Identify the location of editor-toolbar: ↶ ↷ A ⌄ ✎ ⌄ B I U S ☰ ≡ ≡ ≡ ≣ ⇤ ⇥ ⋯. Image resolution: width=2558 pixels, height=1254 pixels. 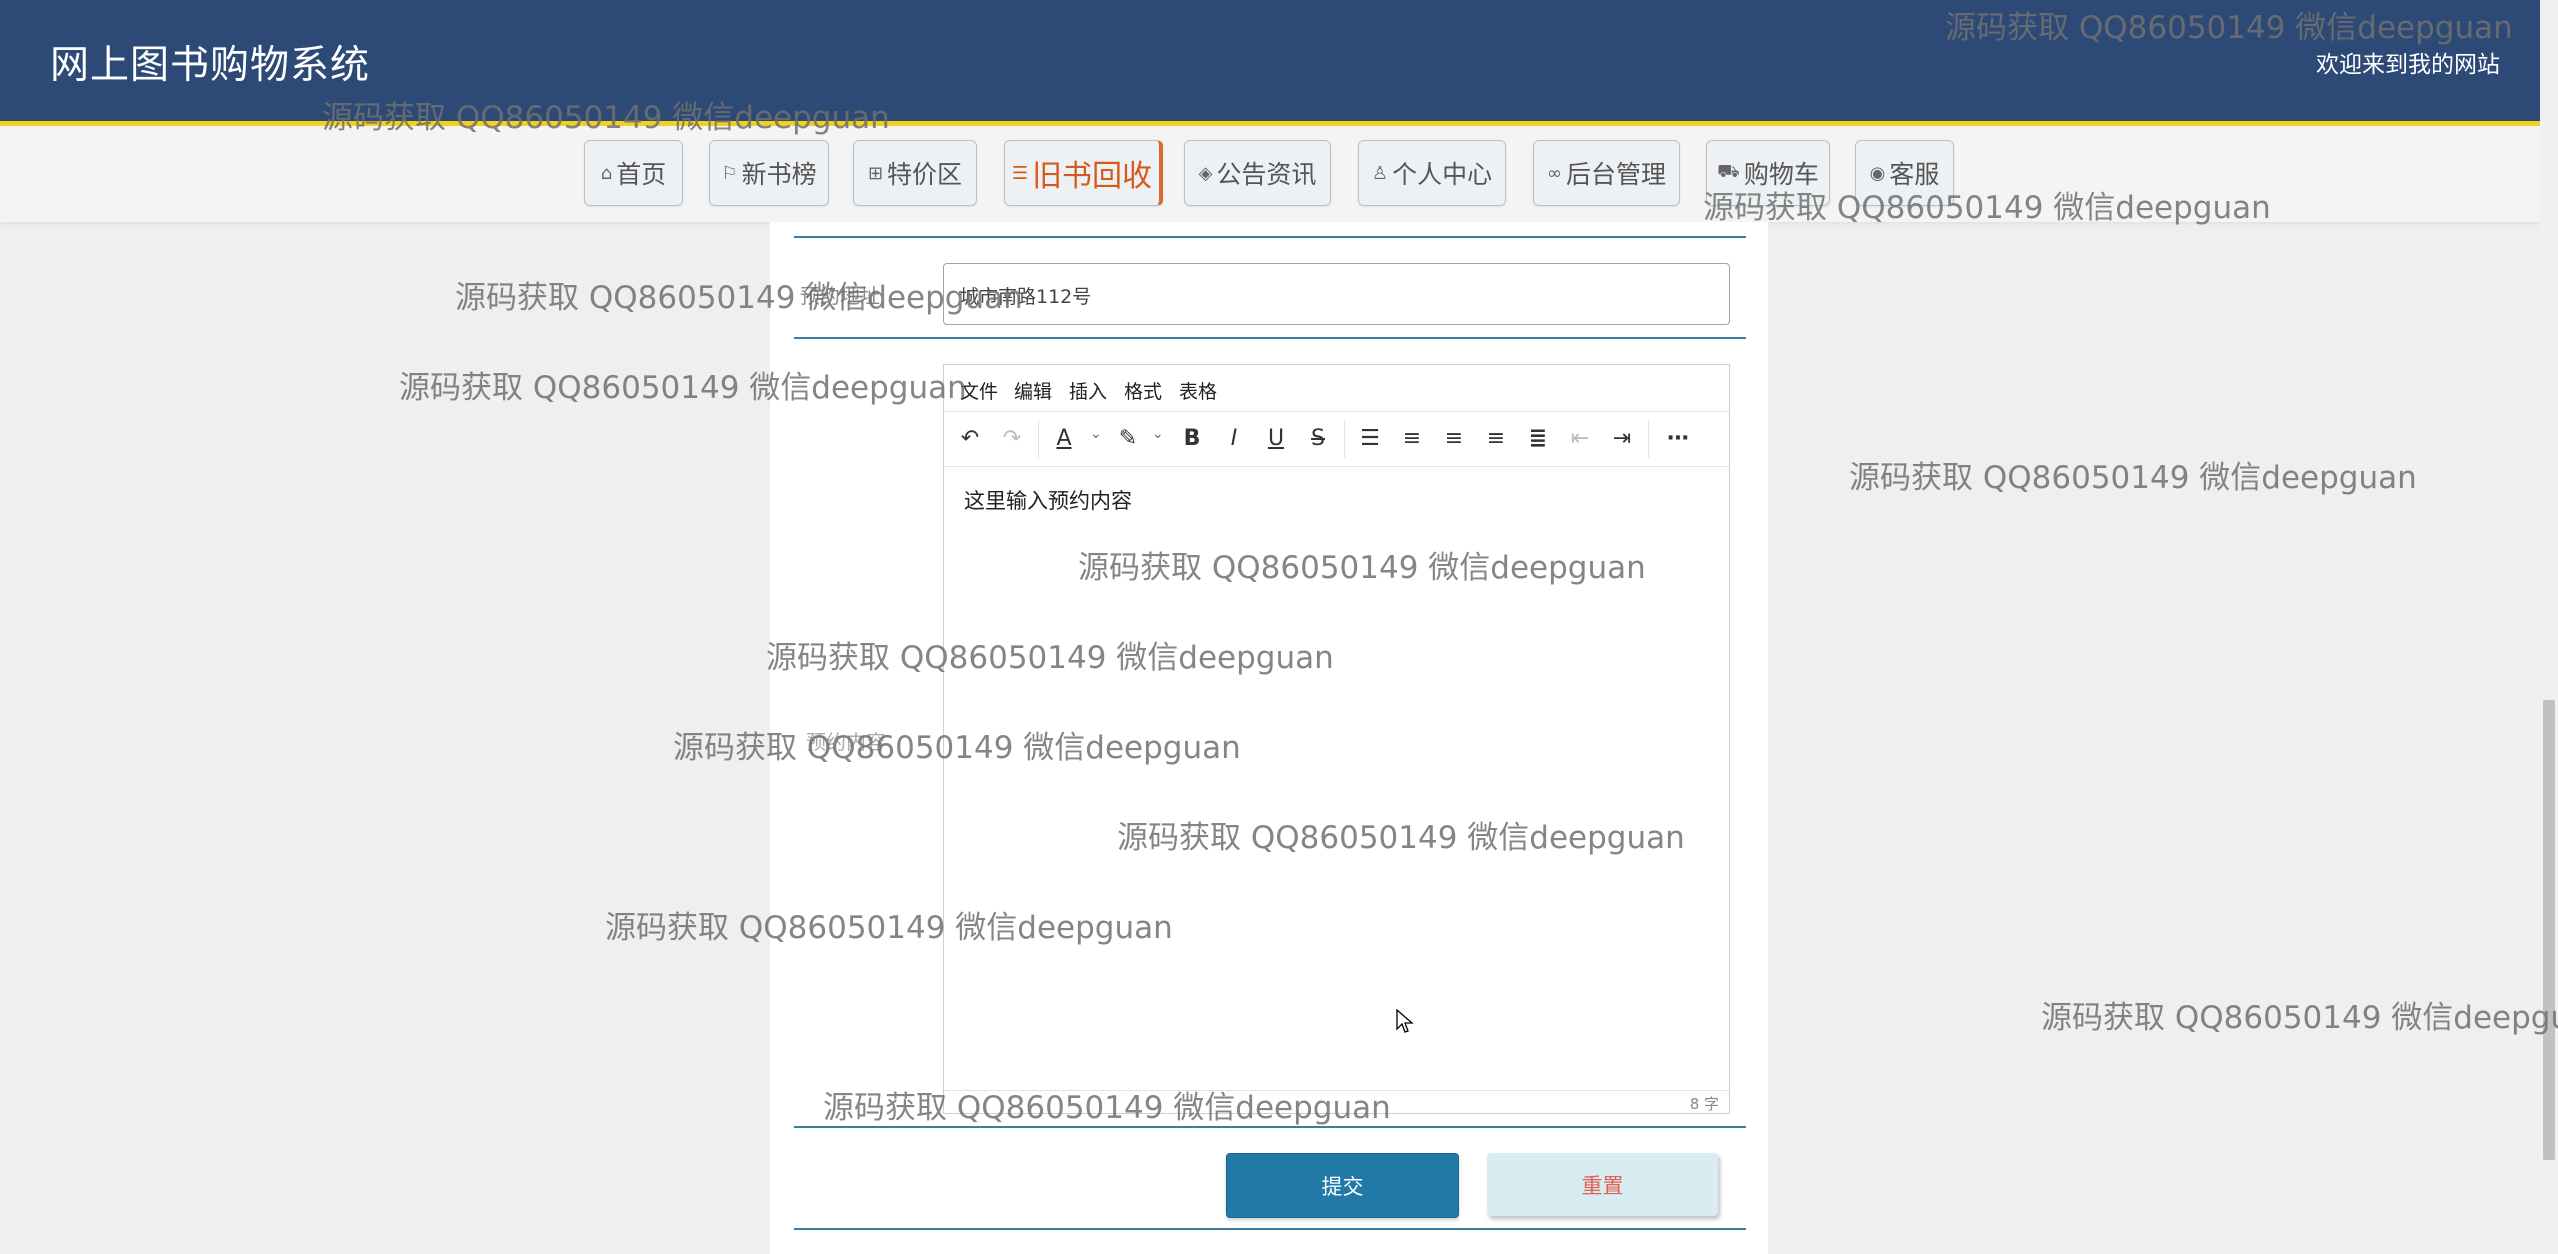
(1336, 439).